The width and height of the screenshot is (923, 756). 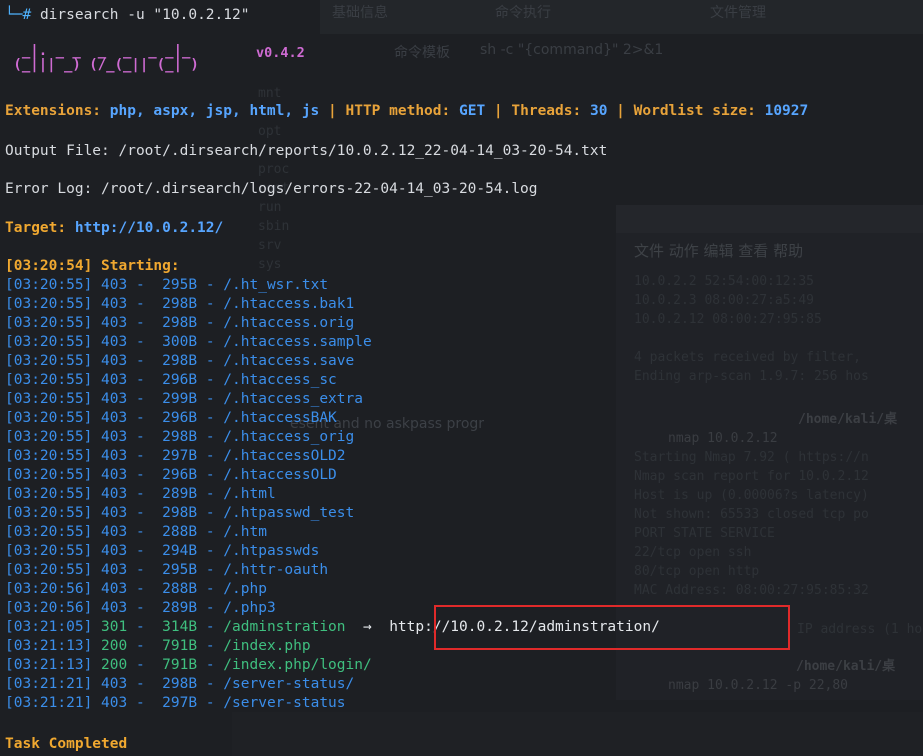 I want to click on shell-prompt: └─#, so click(x=18, y=15).